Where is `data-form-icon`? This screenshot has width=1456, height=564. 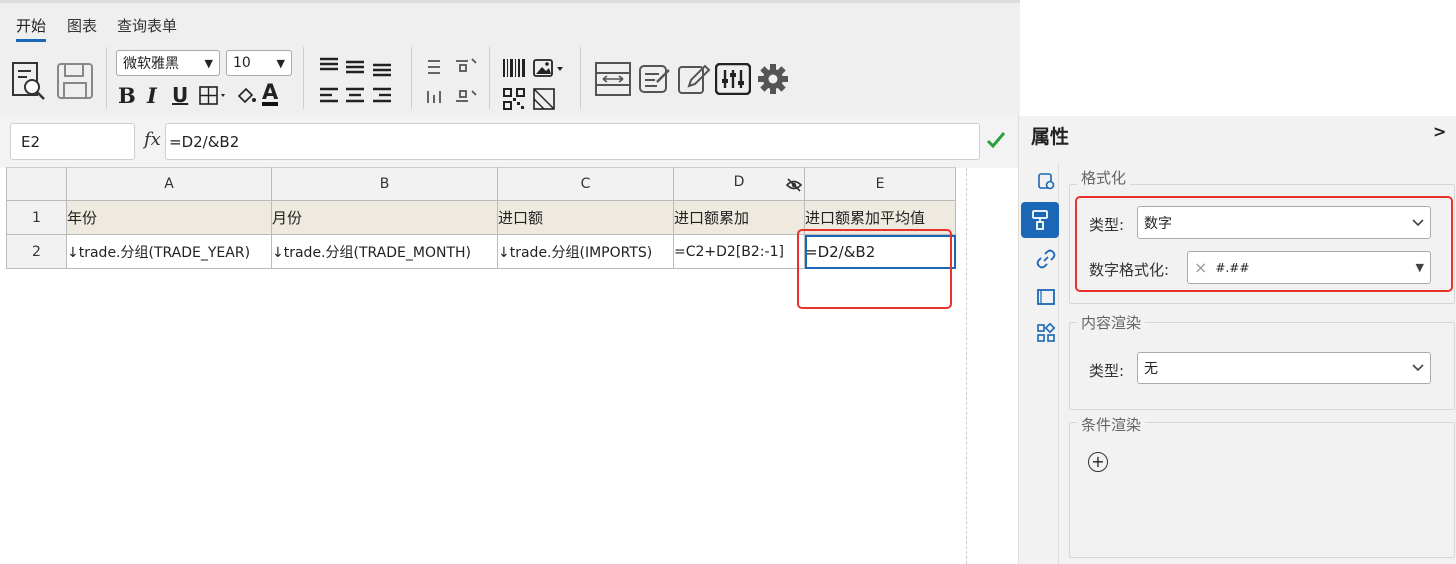
data-form-icon is located at coordinates (654, 79).